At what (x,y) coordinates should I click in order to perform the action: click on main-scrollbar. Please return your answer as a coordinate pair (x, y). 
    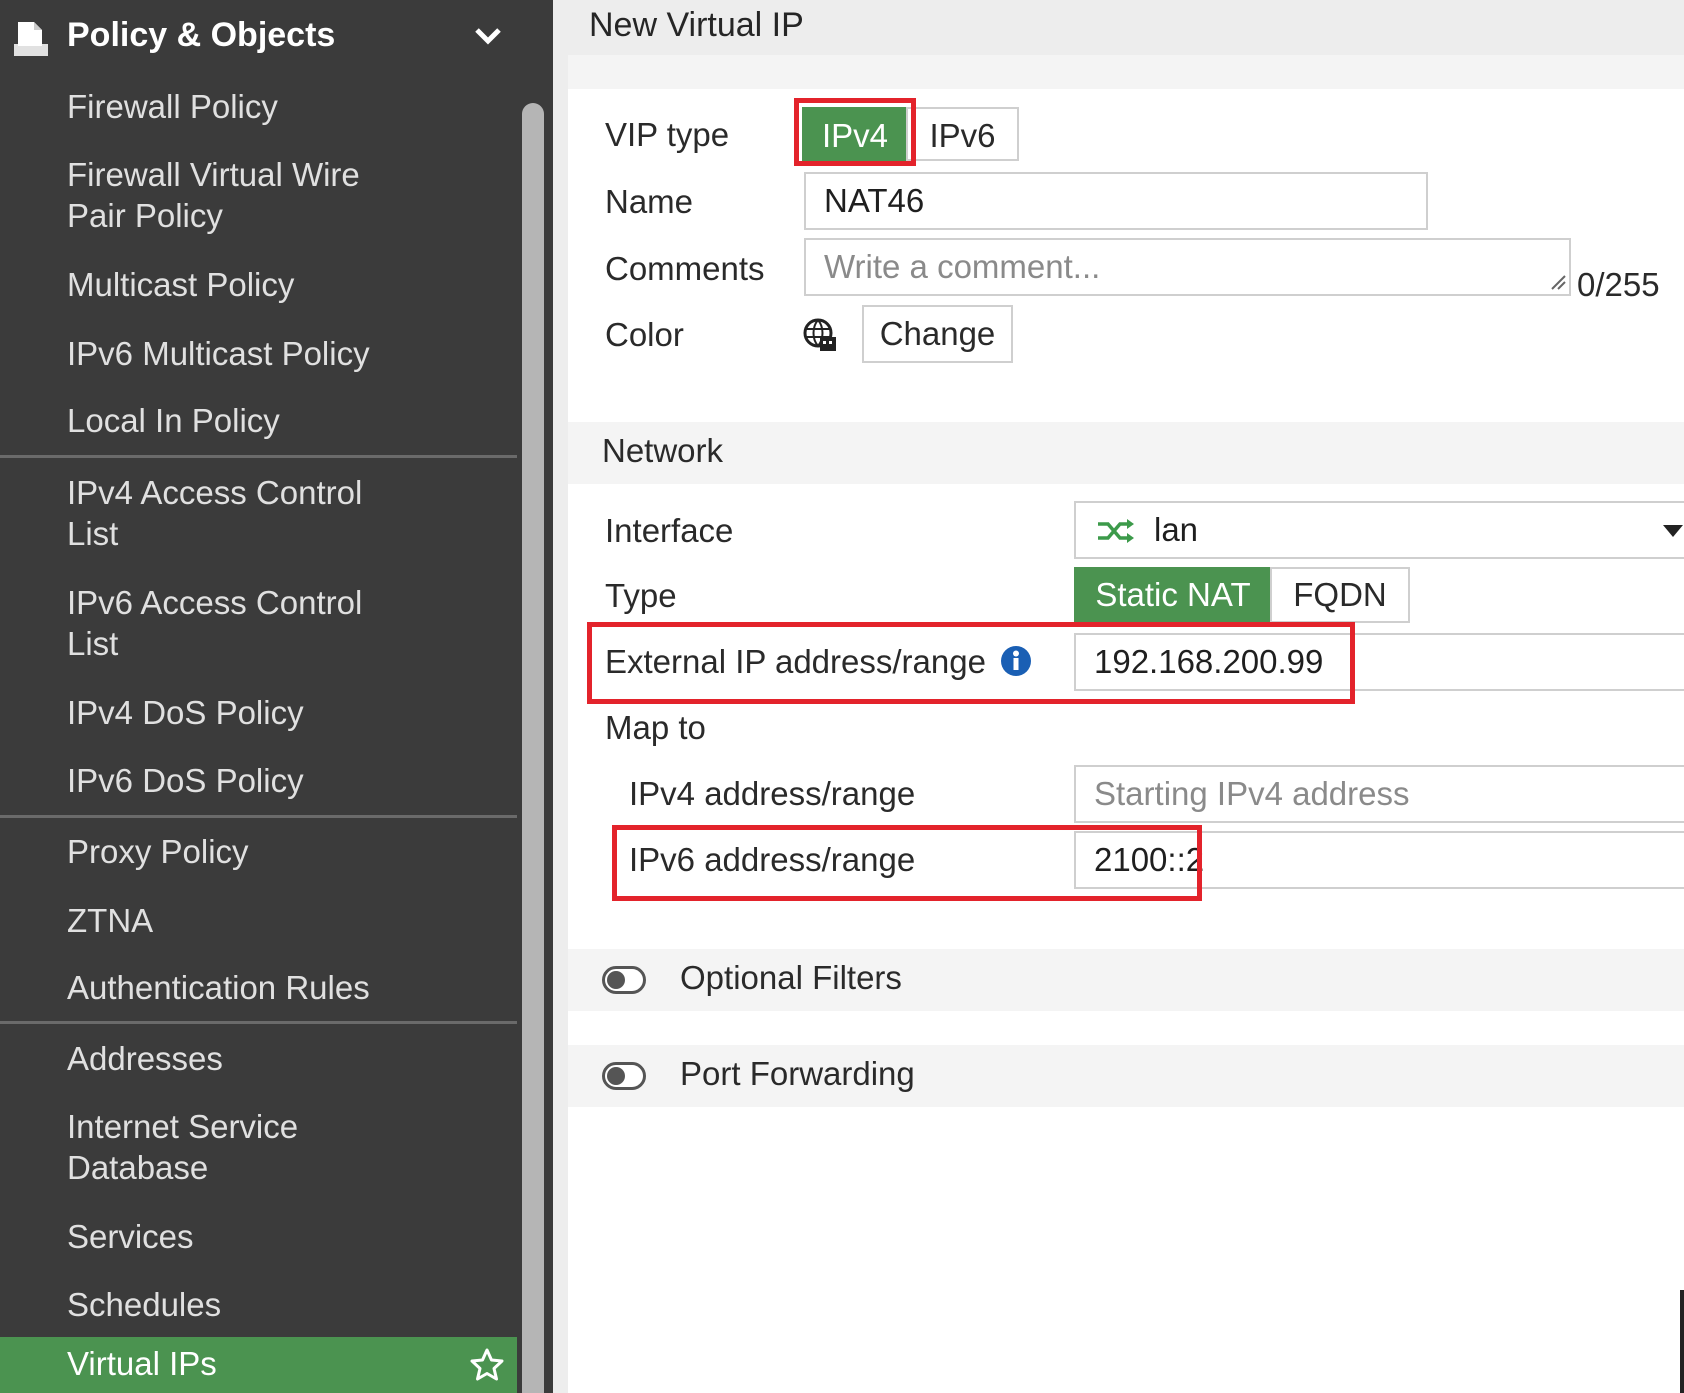
    Looking at the image, I should click on (1682, 1341).